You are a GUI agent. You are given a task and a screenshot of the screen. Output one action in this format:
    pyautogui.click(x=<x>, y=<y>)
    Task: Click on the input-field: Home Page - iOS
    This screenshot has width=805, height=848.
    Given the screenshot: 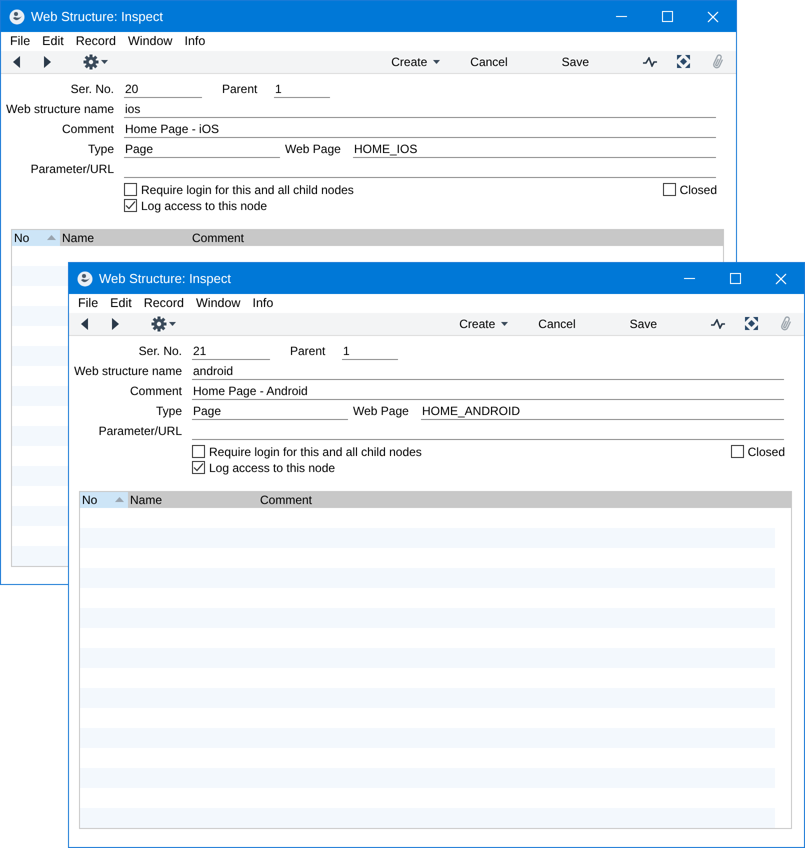 What is the action you would take?
    pyautogui.click(x=420, y=130)
    